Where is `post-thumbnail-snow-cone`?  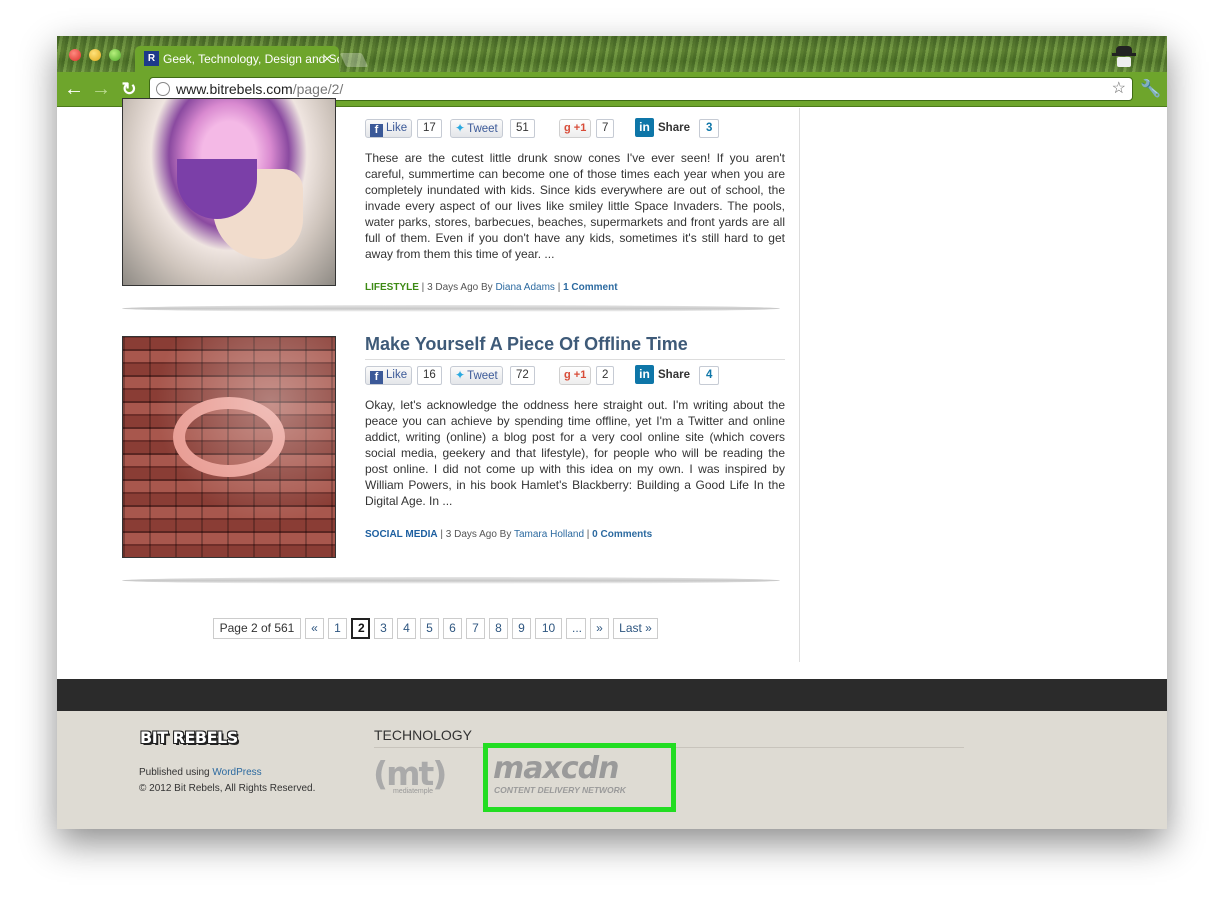 post-thumbnail-snow-cone is located at coordinates (229, 192).